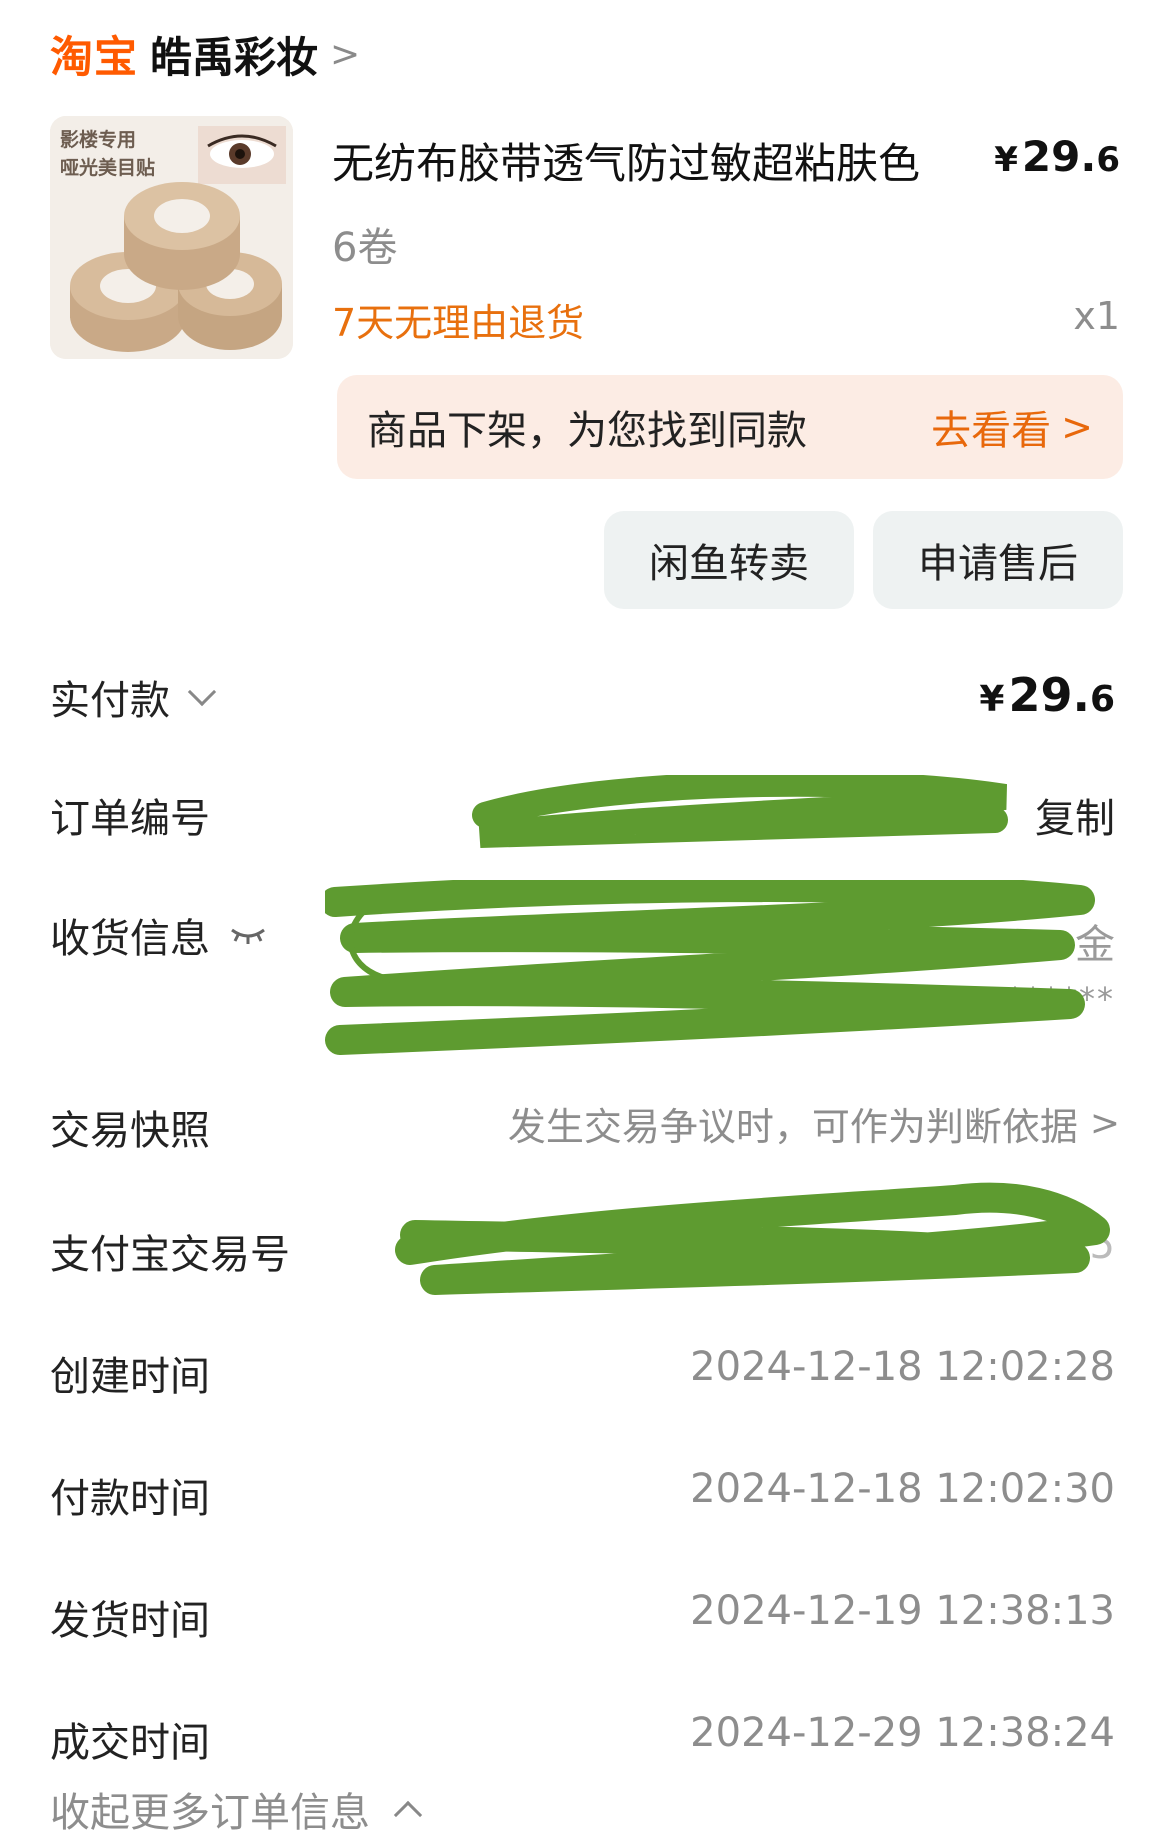 The image size is (1170, 1834). I want to click on copy-button: 复制, so click(1075, 815).